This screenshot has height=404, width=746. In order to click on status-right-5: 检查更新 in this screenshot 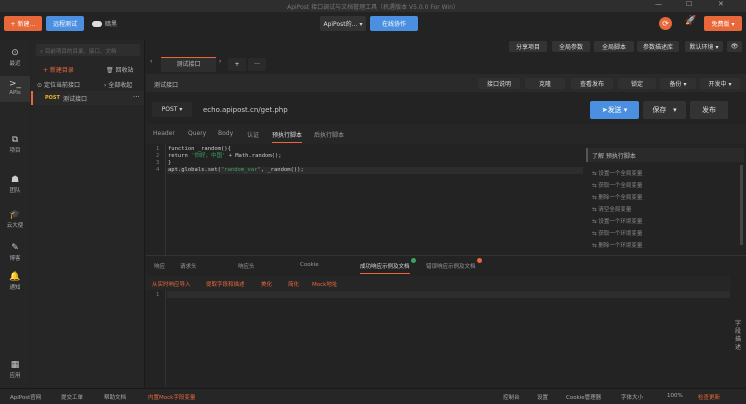, I will do `click(709, 397)`.